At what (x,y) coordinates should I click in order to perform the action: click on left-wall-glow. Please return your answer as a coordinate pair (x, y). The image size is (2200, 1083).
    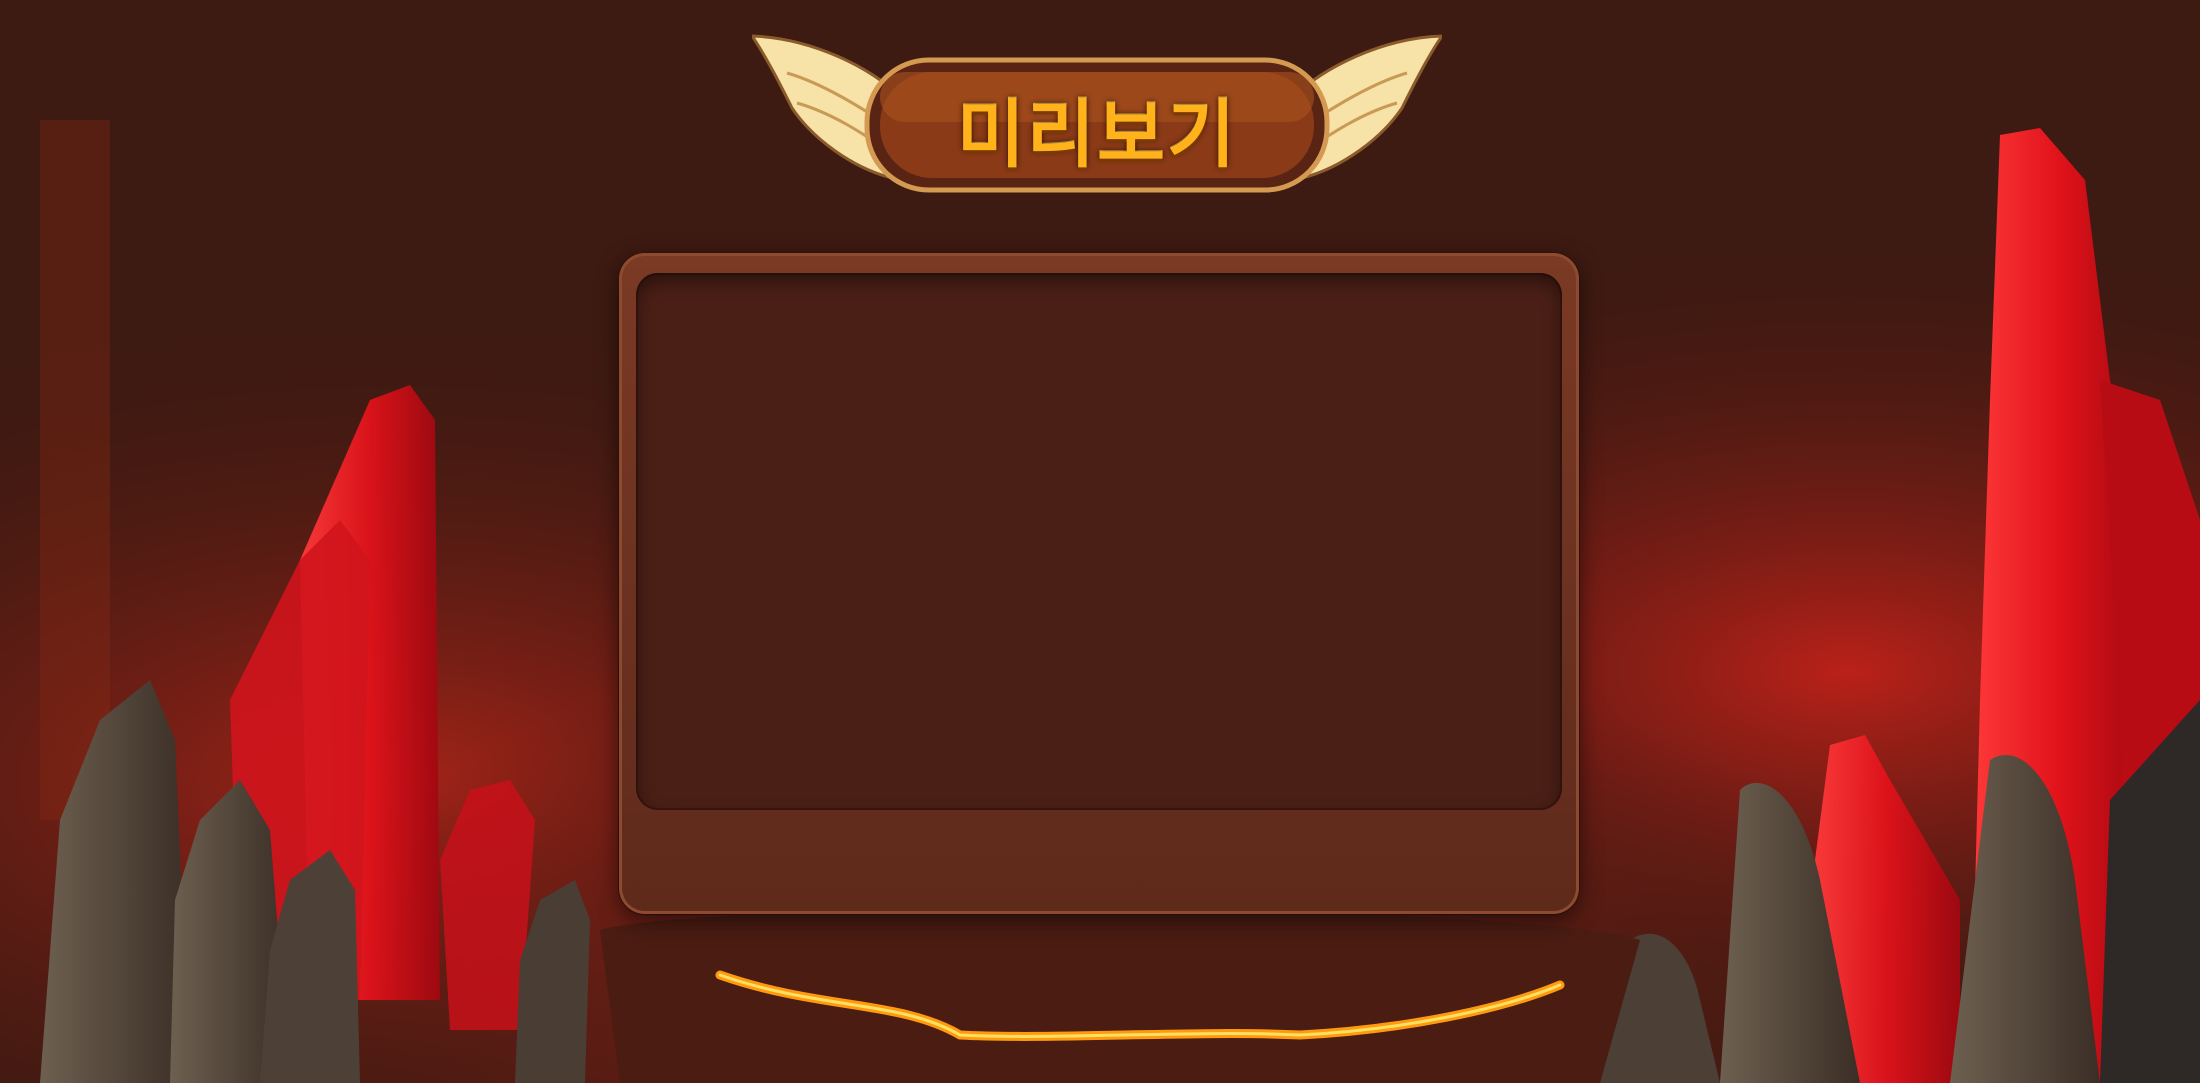
    Looking at the image, I should click on (75, 470).